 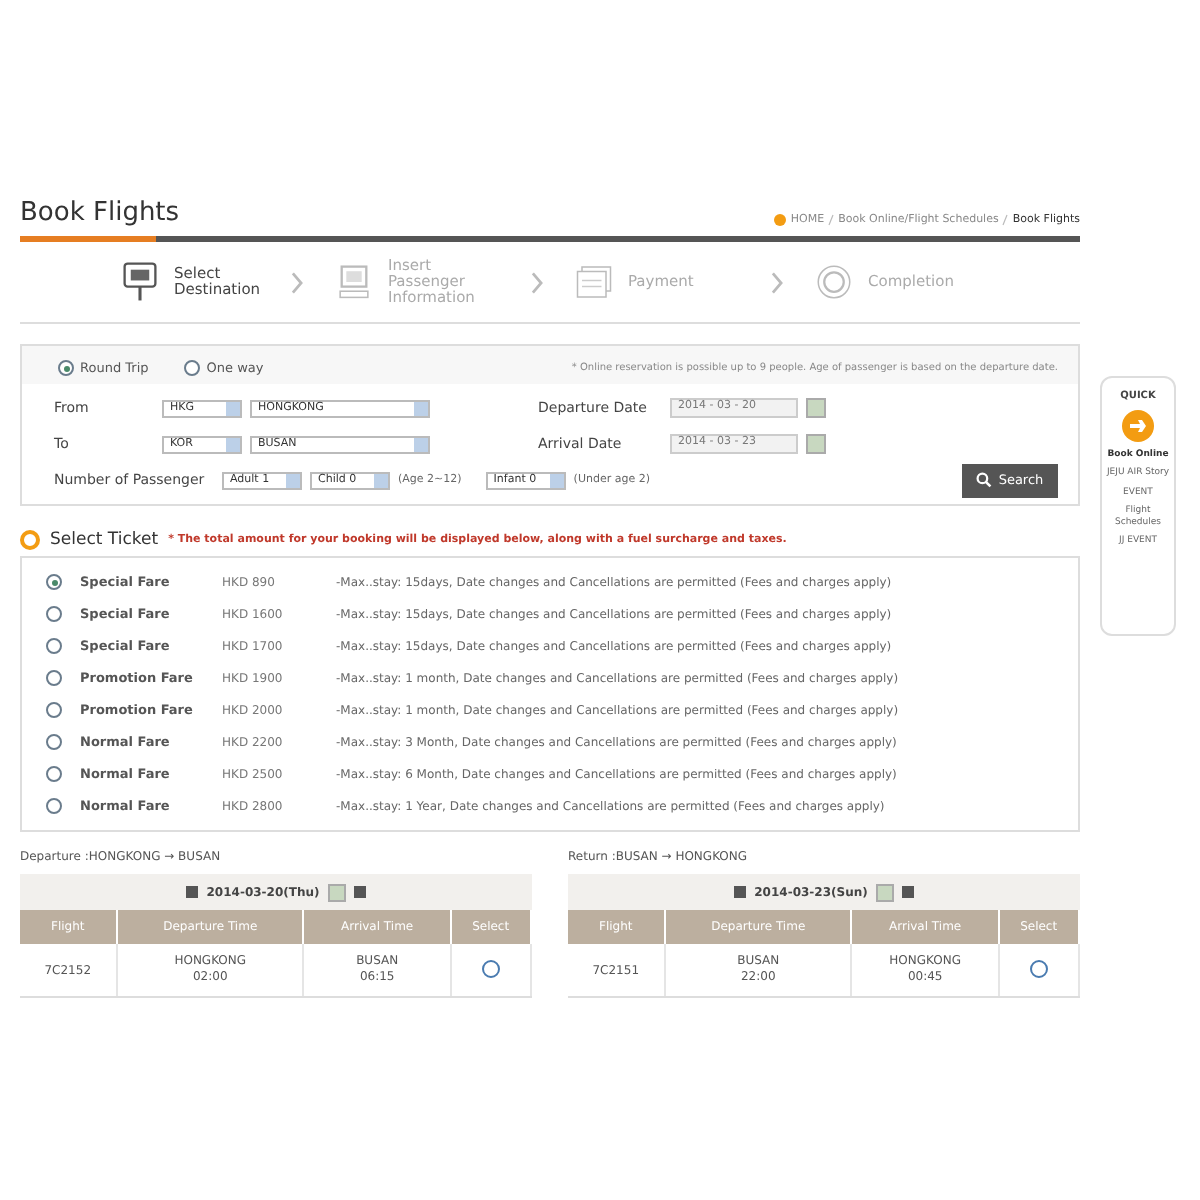 What do you see at coordinates (30, 540) in the screenshot?
I see `bullet-icon` at bounding box center [30, 540].